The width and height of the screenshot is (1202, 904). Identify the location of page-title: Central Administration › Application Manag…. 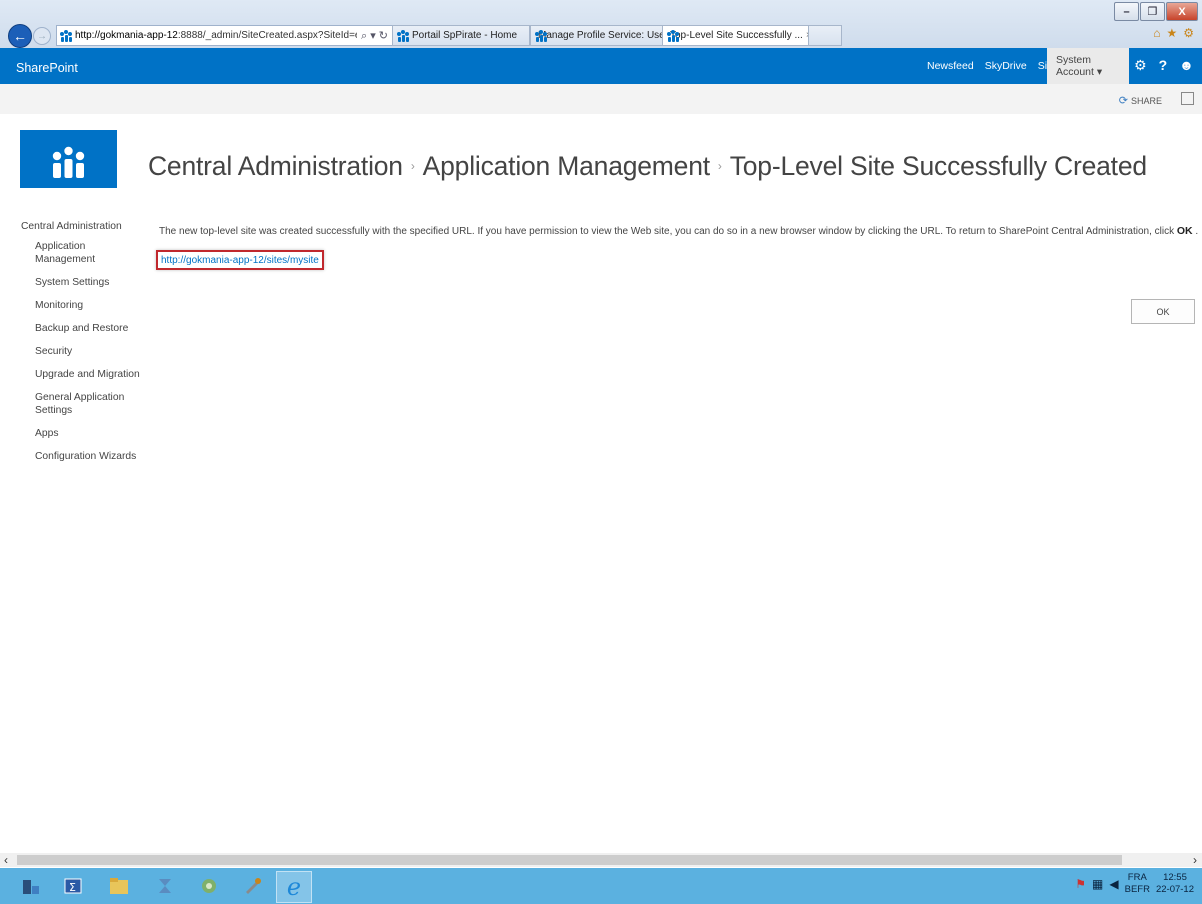
(647, 166).